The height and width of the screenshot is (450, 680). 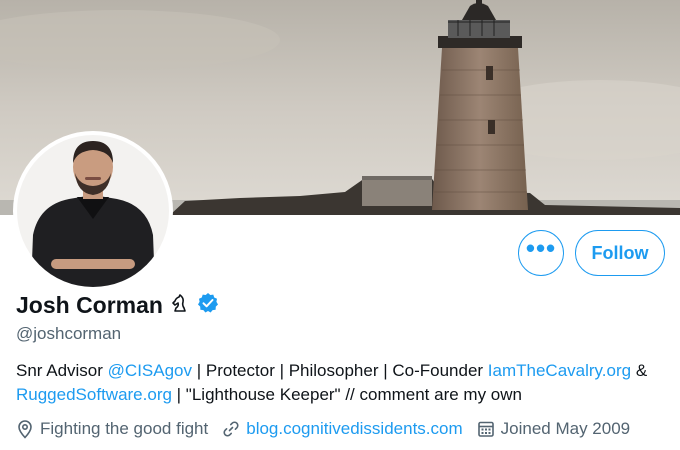 What do you see at coordinates (25, 429) in the screenshot?
I see `location-pin-icon` at bounding box center [25, 429].